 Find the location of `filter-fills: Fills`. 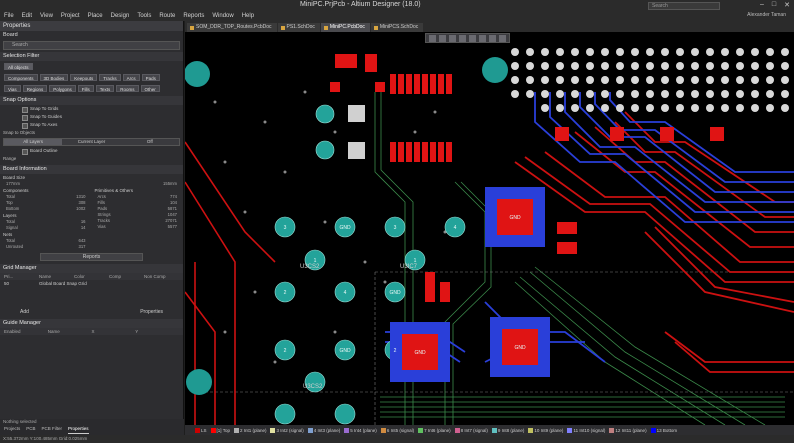

filter-fills: Fills is located at coordinates (85, 88).